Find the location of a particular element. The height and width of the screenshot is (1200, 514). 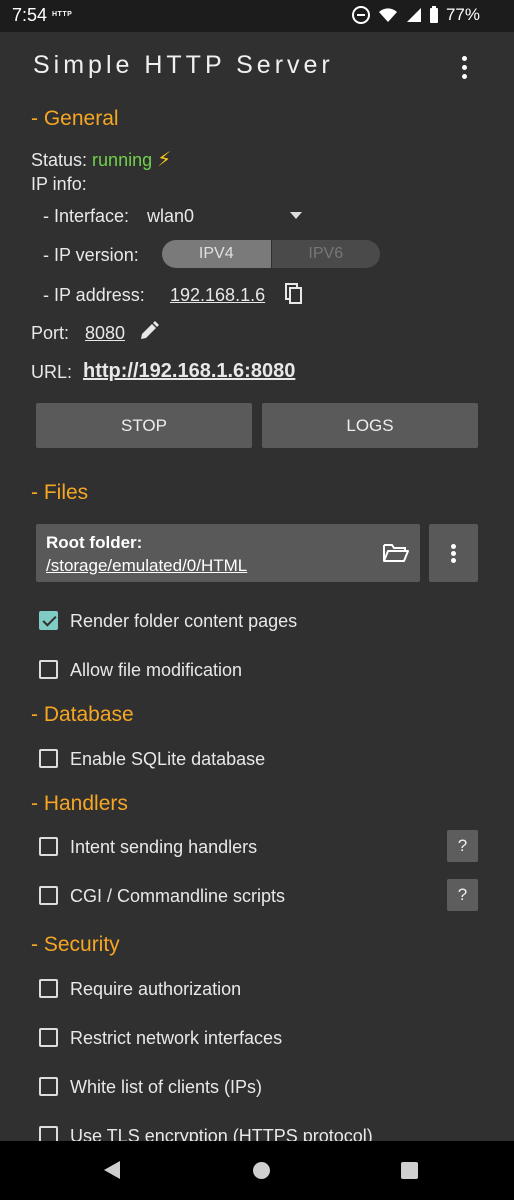

status-label: Status: is located at coordinates (59, 160).